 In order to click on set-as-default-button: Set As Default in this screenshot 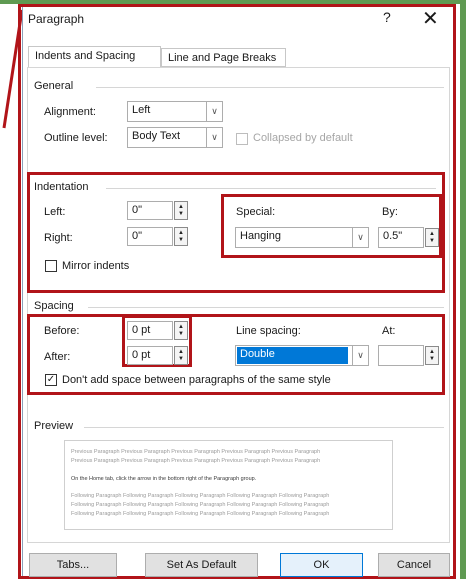, I will do `click(201, 565)`.